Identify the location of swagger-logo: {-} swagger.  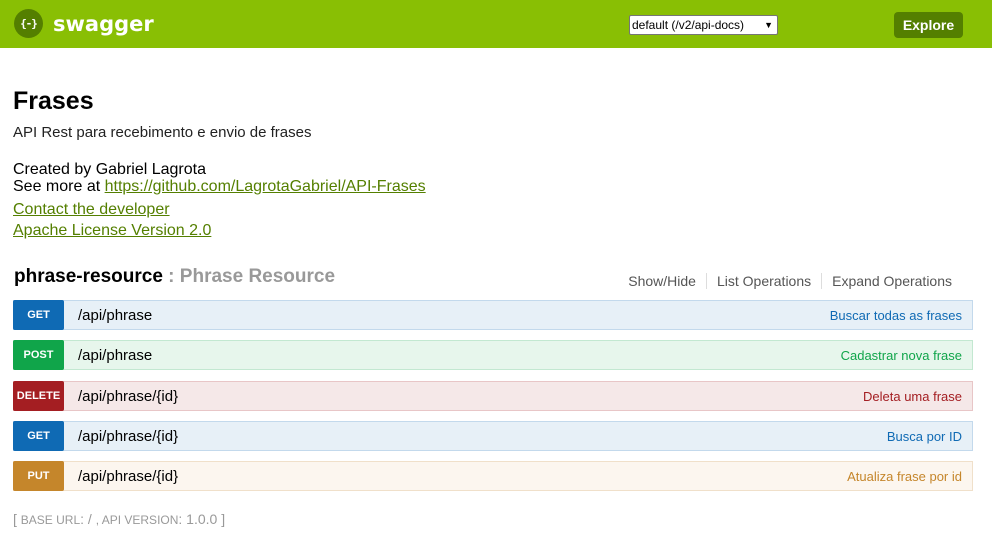
(84, 23).